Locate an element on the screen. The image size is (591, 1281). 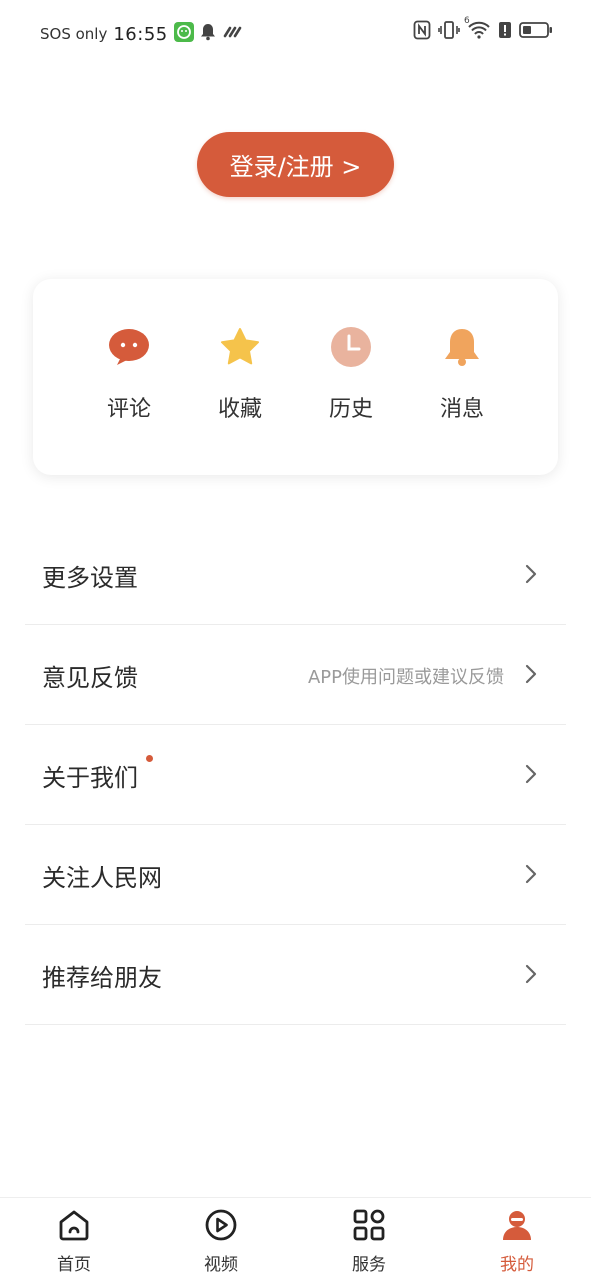
alert-icon is located at coordinates (505, 32).